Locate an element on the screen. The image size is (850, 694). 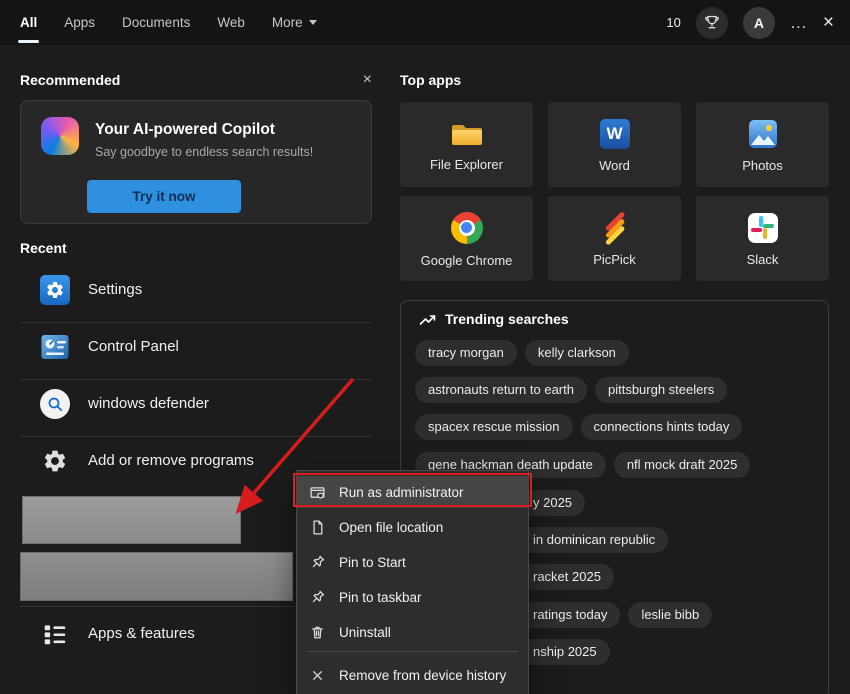
recent-item-control-panel: Control Panel is located at coordinates (196, 346).